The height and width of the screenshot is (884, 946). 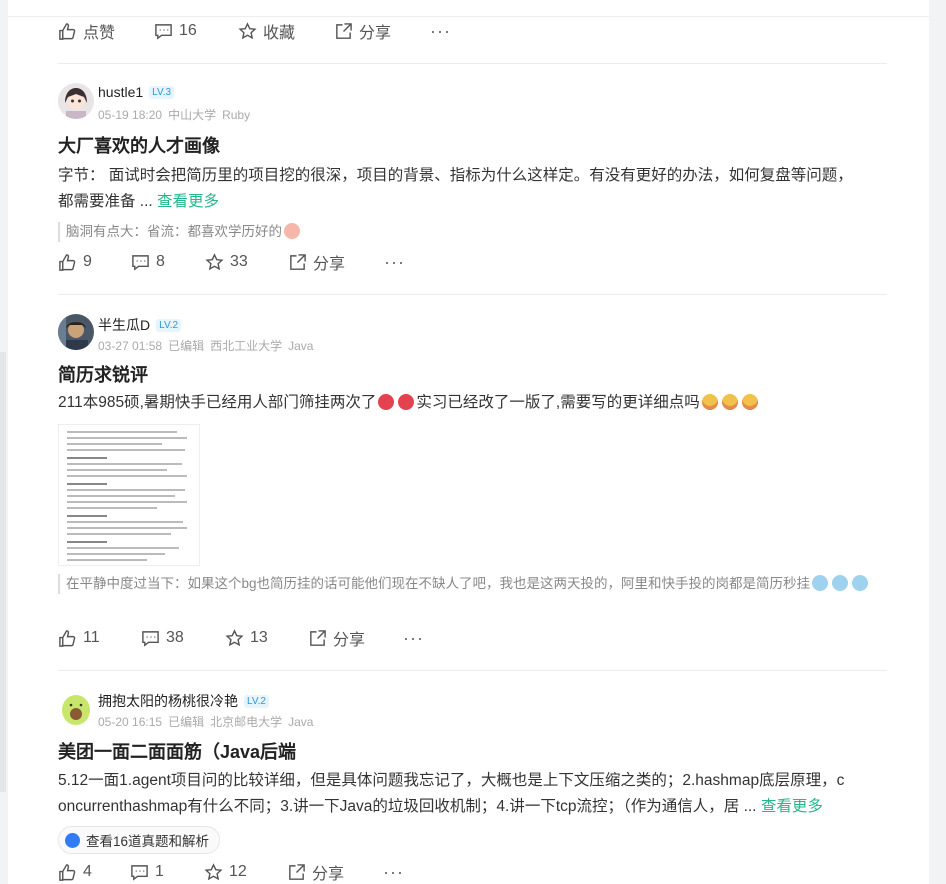 What do you see at coordinates (206, 346) in the screenshot?
I see `post-meta: 03-27 01:58 已编辑 西北工业大学 Java` at bounding box center [206, 346].